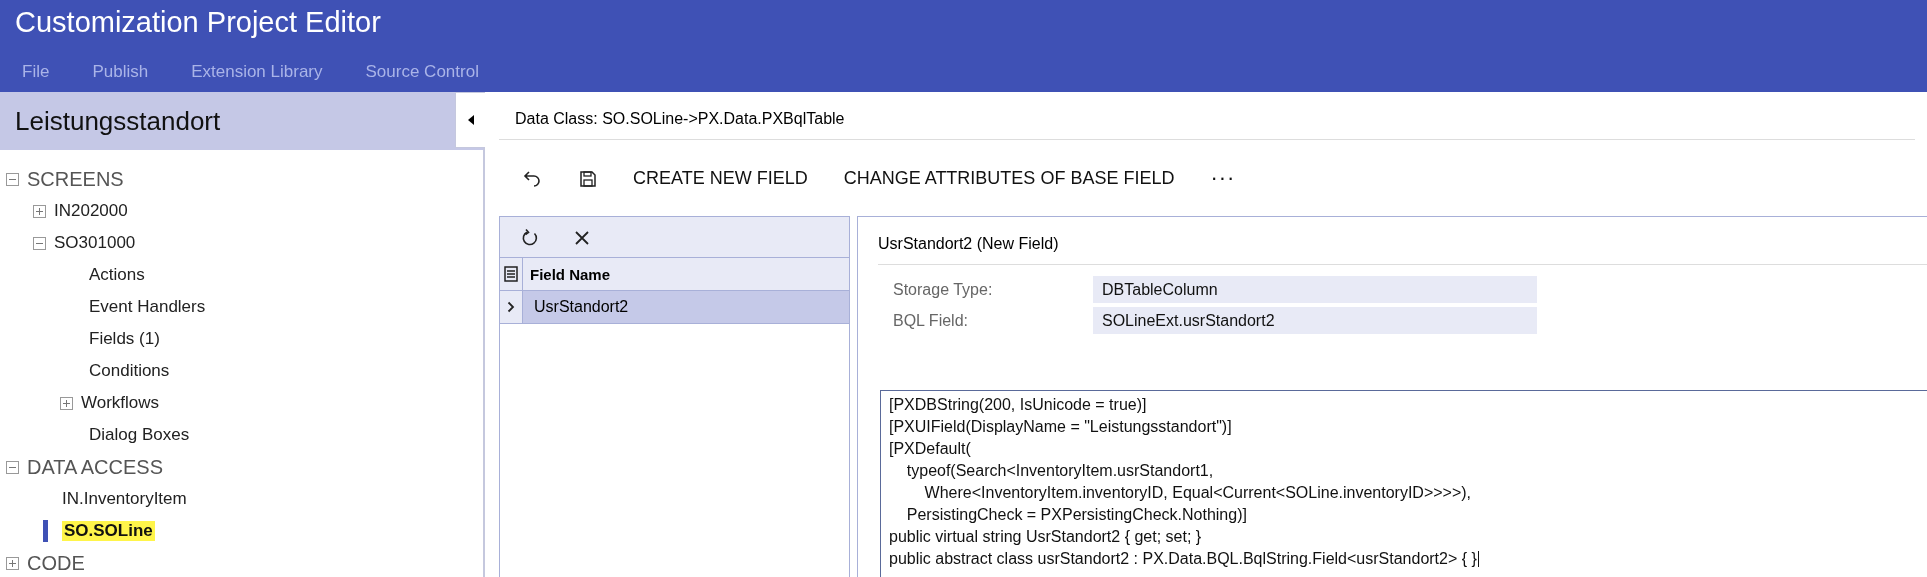 The image size is (1927, 577). Describe the element at coordinates (530, 238) in the screenshot. I see `refresh-icon` at that location.